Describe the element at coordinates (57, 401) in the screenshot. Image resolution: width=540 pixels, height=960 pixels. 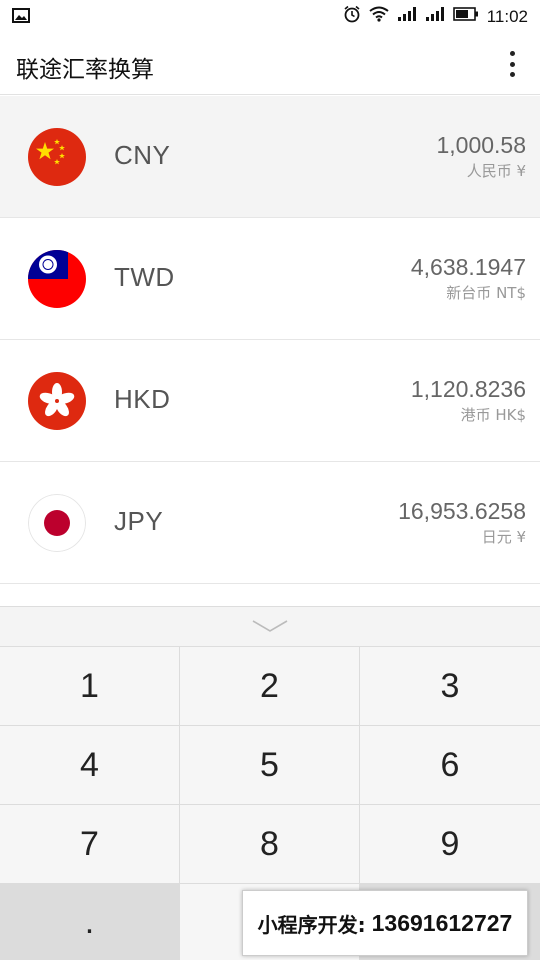
I see `hong-kong-flag-icon` at that location.